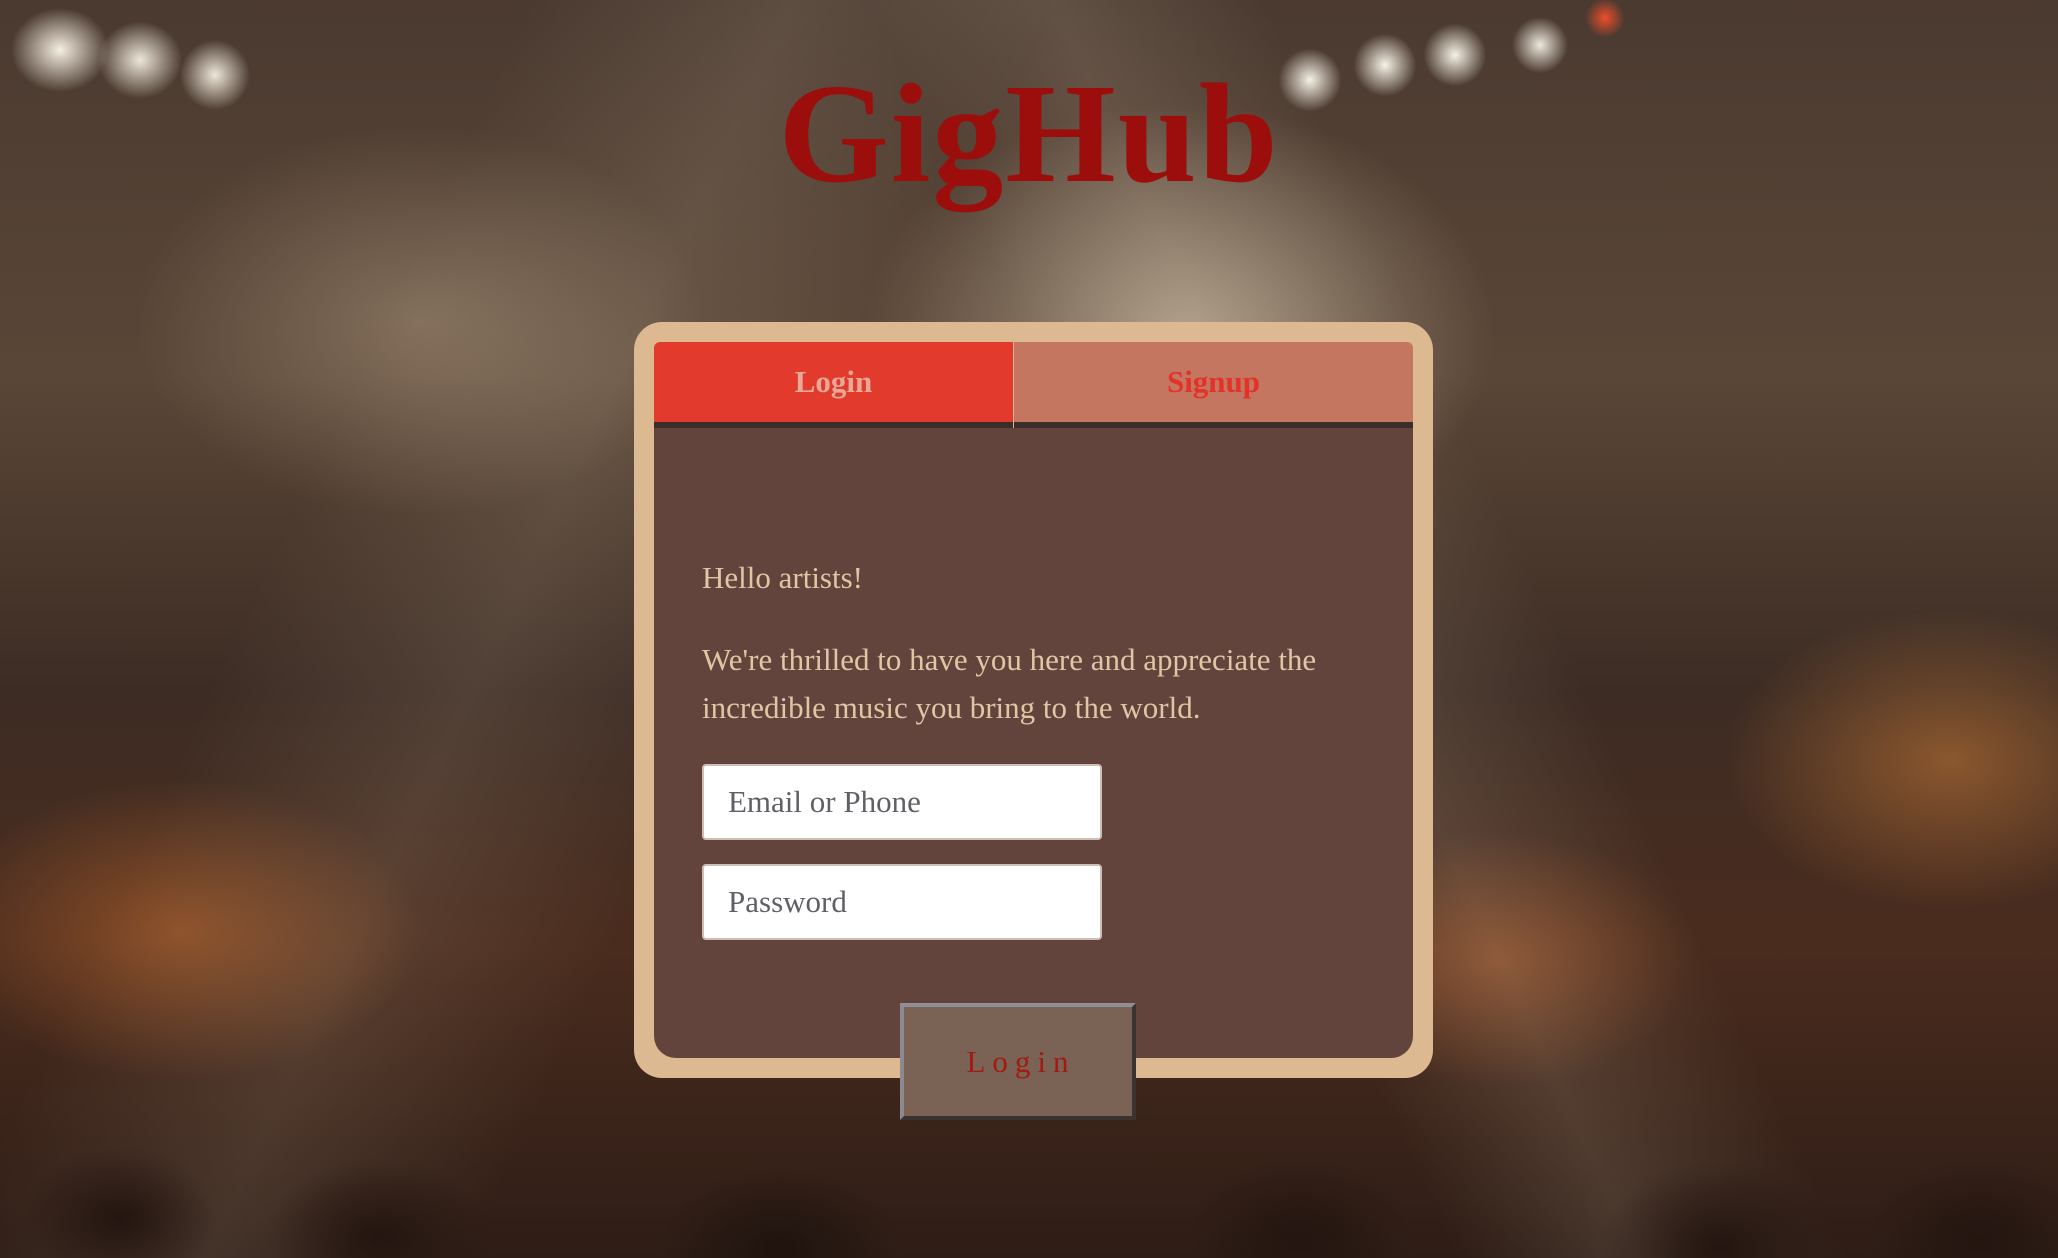 This screenshot has width=2058, height=1258. What do you see at coordinates (1018, 1061) in the screenshot?
I see `login-submit-button: Login` at bounding box center [1018, 1061].